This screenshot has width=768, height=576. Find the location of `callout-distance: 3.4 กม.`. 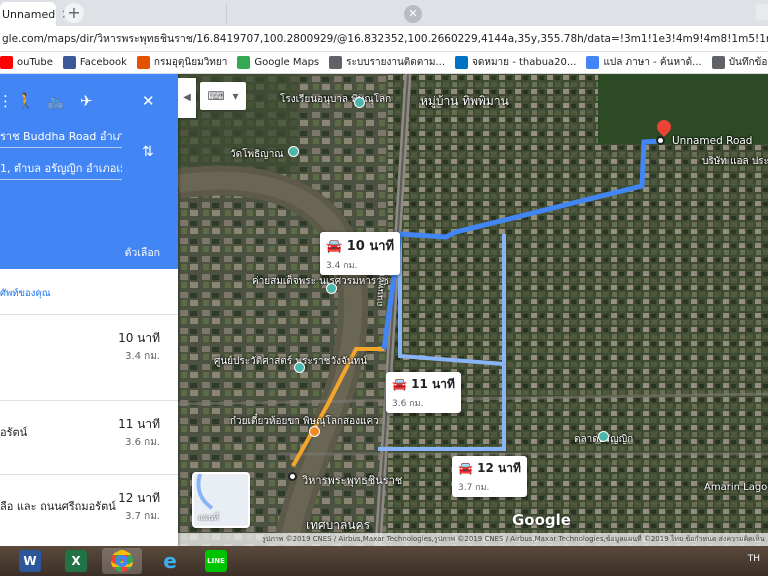

callout-distance: 3.4 กม. is located at coordinates (342, 266).